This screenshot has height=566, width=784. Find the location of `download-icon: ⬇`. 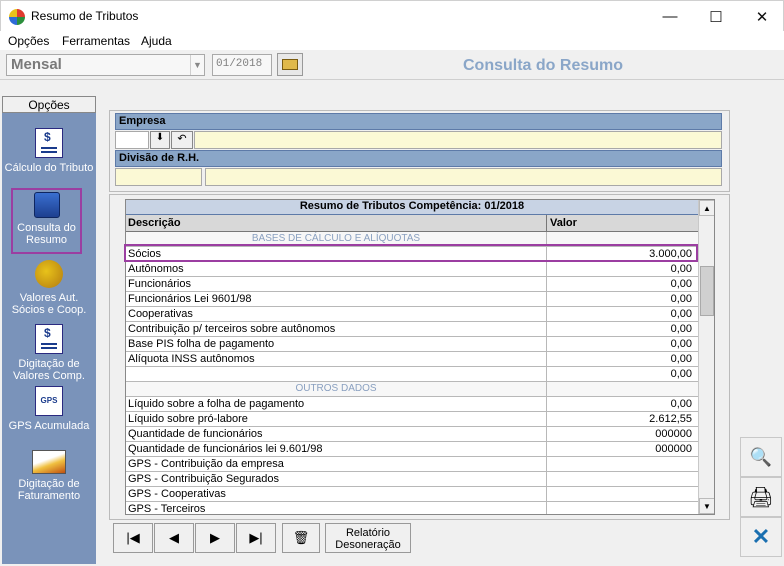

download-icon: ⬇ is located at coordinates (160, 140).